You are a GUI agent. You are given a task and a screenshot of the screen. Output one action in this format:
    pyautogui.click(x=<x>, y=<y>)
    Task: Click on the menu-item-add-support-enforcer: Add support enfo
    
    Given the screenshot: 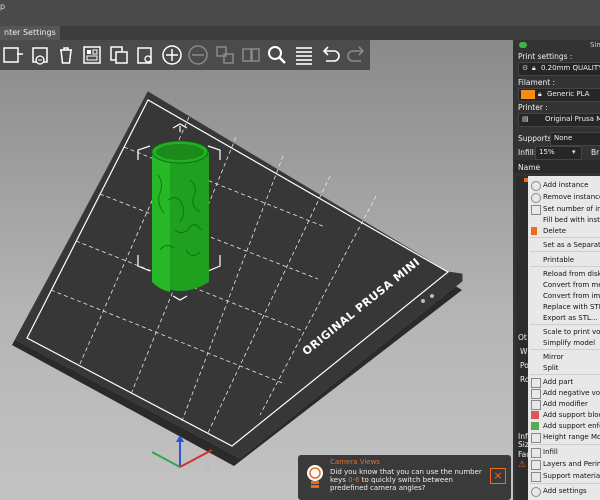 What is the action you would take?
    pyautogui.click(x=564, y=426)
    